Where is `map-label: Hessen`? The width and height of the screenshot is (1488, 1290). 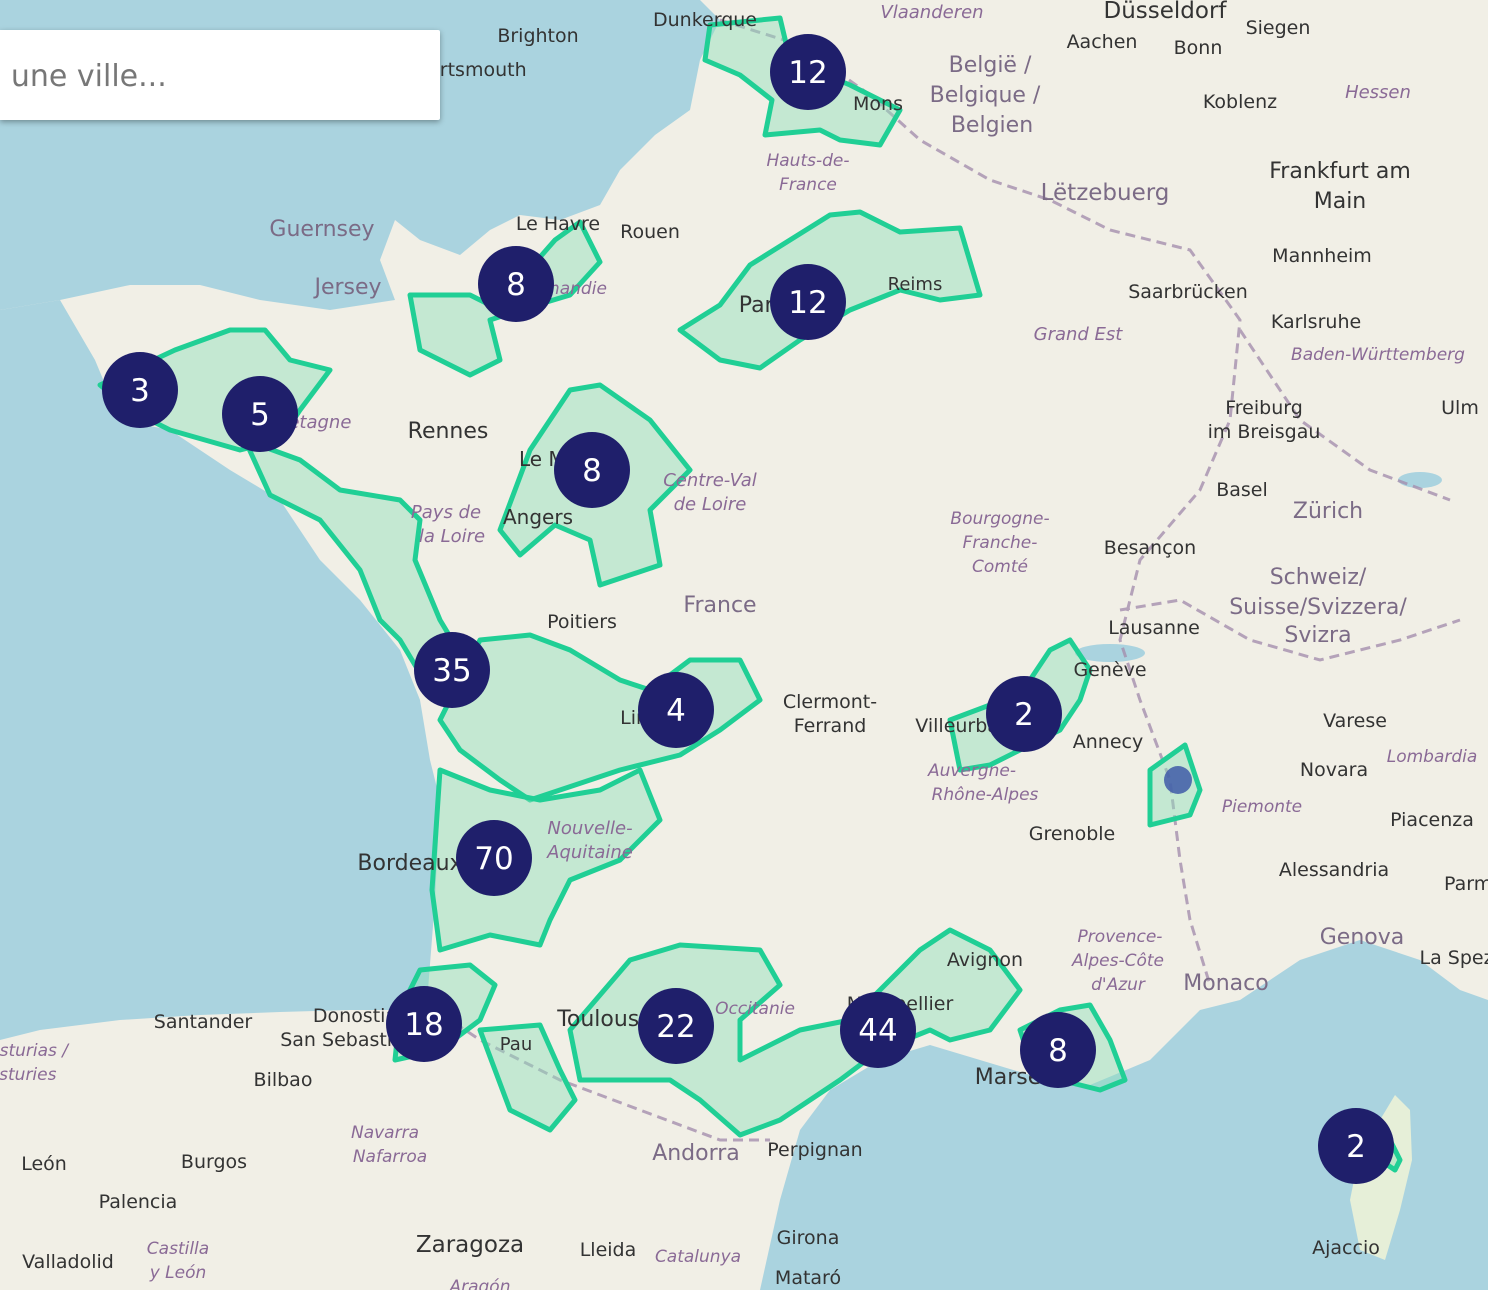
map-label: Hessen is located at coordinates (1378, 92).